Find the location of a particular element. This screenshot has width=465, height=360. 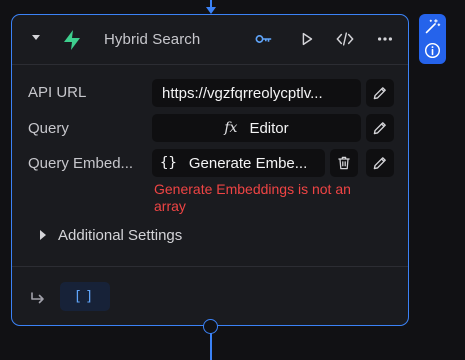

node-header: Hybrid Search is located at coordinates (210, 39).